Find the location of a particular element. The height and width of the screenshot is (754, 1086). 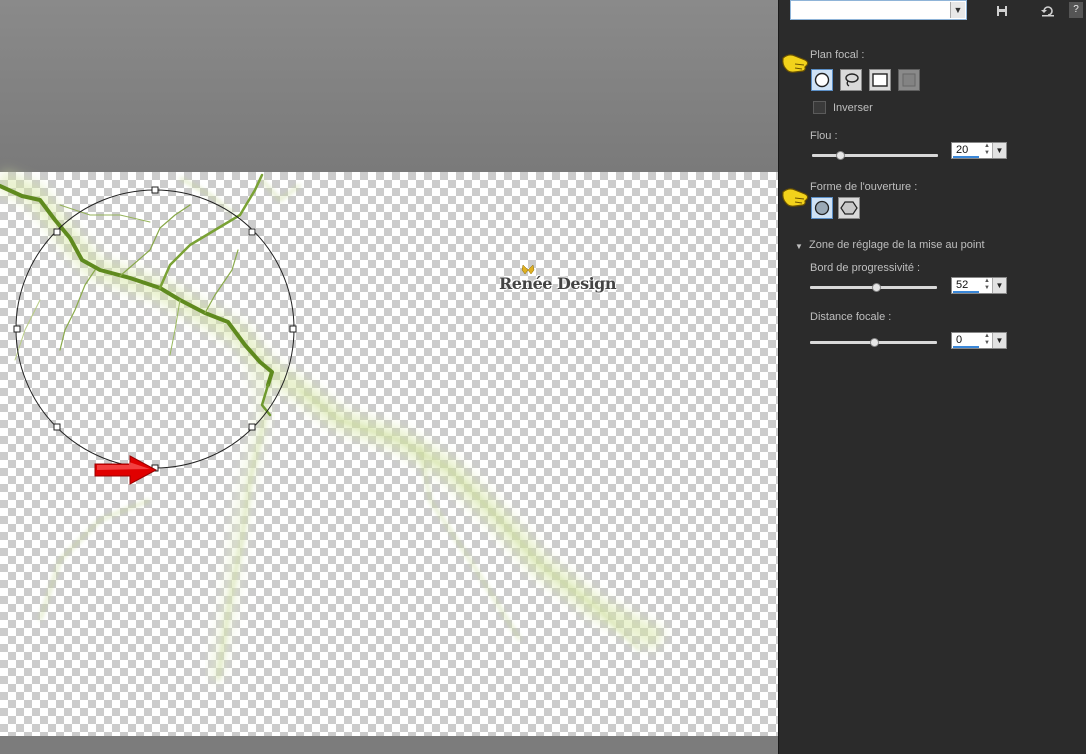

reset-icon is located at coordinates (1048, 11).